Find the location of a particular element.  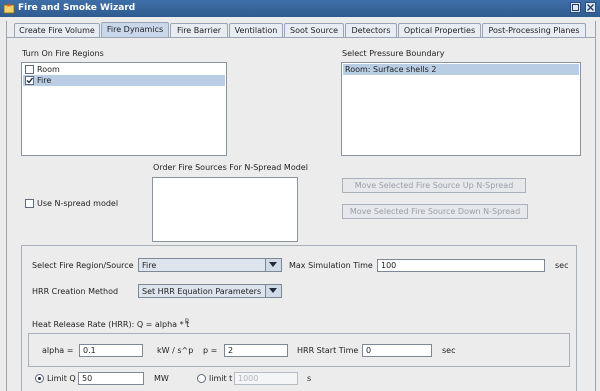

hrr-method-combo: Set HRR Equation Parameters is located at coordinates (210, 291).